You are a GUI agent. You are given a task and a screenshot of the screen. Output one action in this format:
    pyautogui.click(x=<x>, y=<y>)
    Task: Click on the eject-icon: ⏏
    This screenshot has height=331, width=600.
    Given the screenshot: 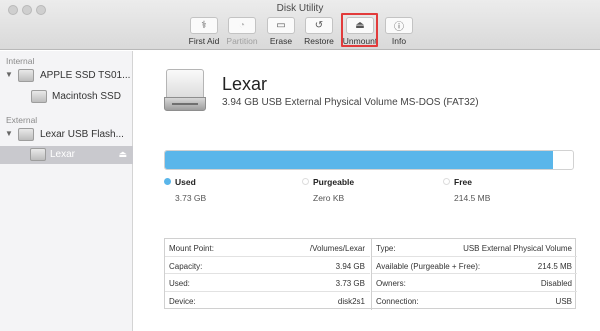 What is the action you would take?
    pyautogui.click(x=122, y=154)
    